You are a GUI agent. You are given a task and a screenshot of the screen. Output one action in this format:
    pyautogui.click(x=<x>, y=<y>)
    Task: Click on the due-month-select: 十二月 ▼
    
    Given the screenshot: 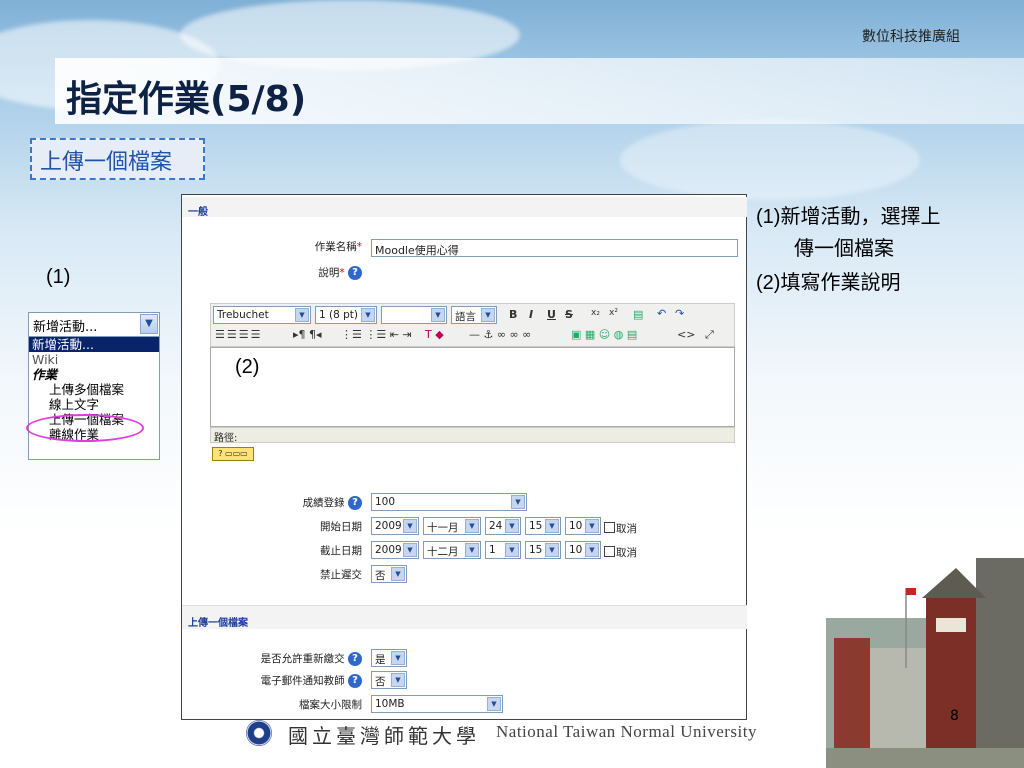 What is the action you would take?
    pyautogui.click(x=452, y=550)
    